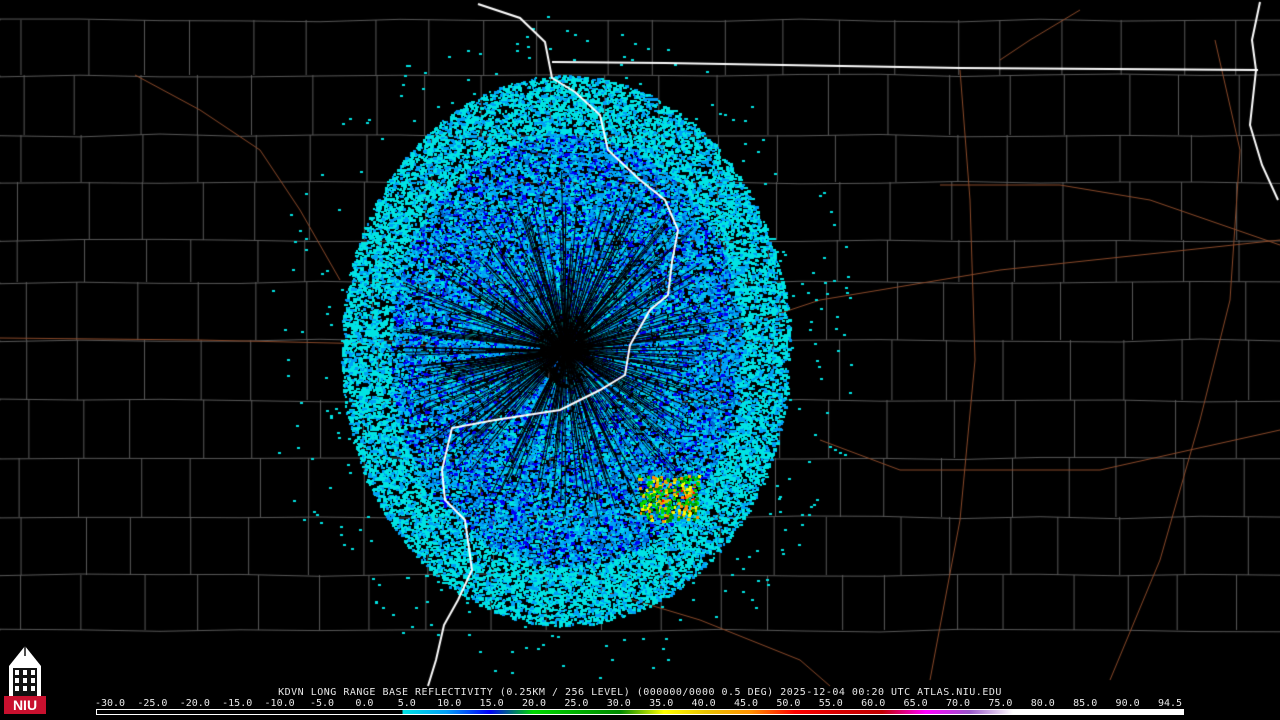 This screenshot has width=1280, height=720. Describe the element at coordinates (322, 703) in the screenshot. I see `colorbar-tick-label: -5.0` at that location.